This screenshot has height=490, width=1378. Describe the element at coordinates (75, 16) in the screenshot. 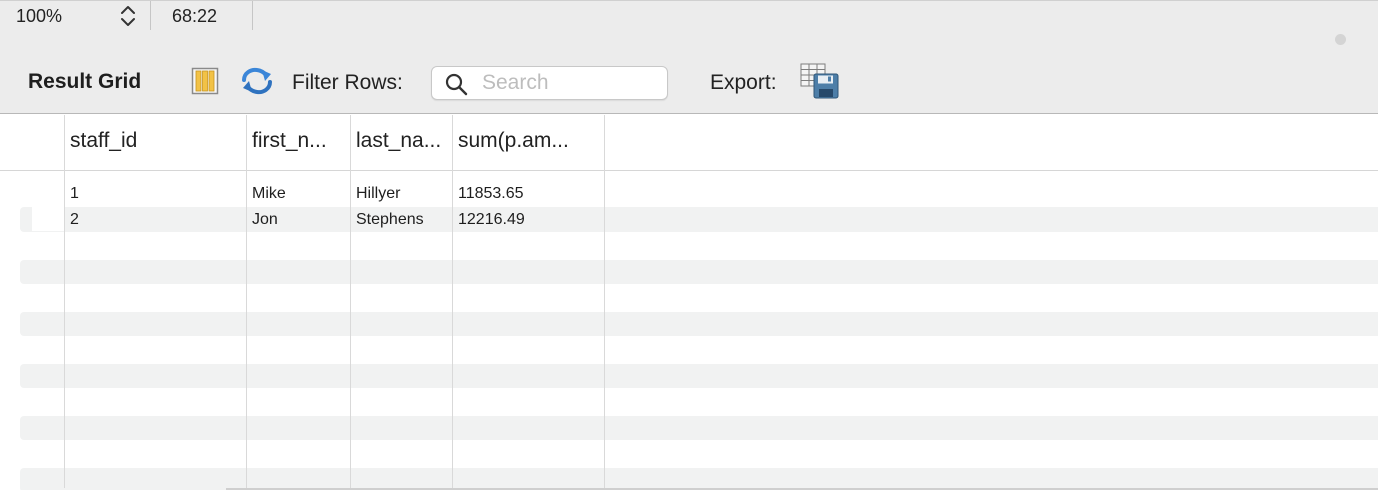

I see `zoom-control: 100%` at that location.